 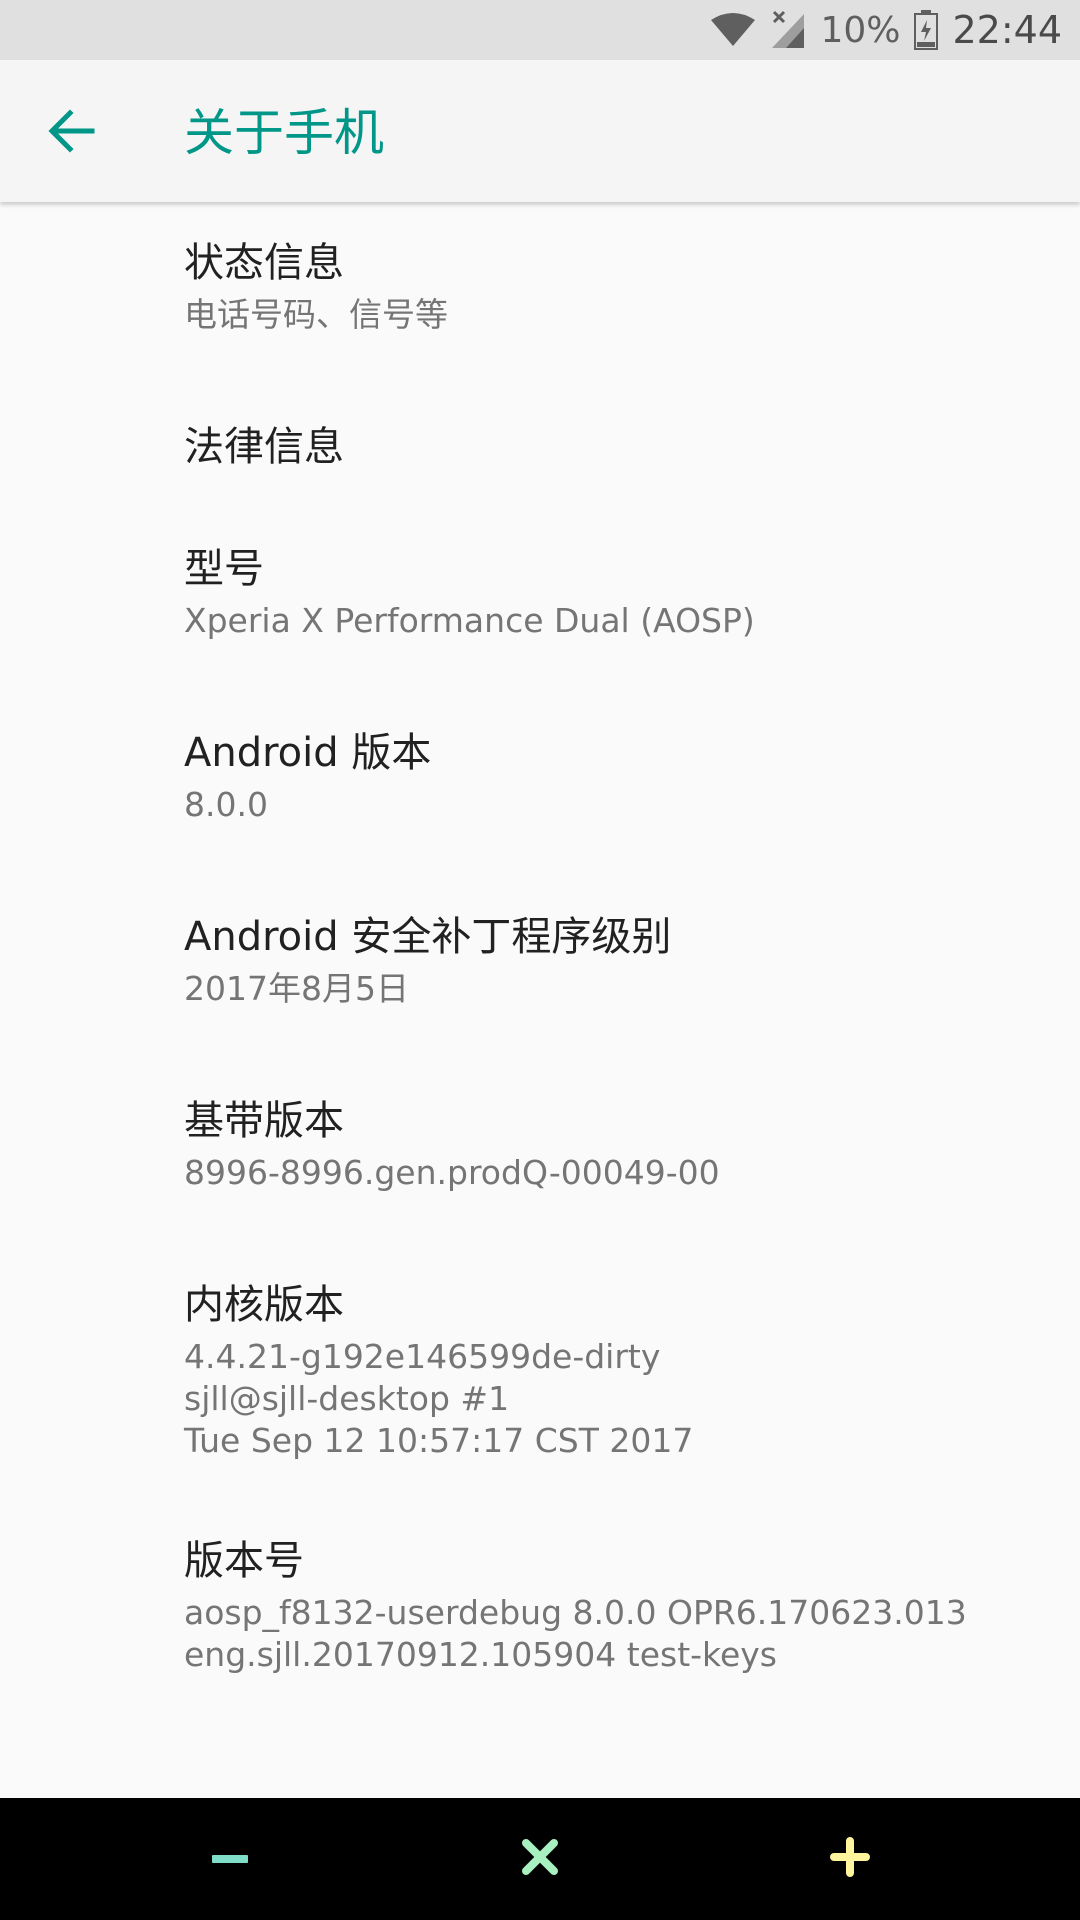 I want to click on list-item-legal-info: 法律信息, so click(x=614, y=447).